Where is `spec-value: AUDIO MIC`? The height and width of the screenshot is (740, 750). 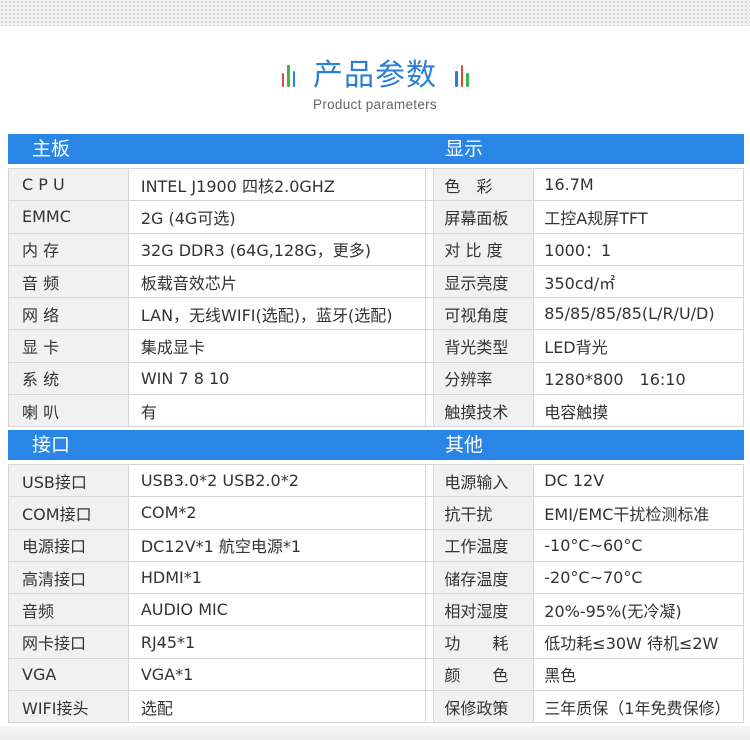
spec-value: AUDIO MIC is located at coordinates (277, 610).